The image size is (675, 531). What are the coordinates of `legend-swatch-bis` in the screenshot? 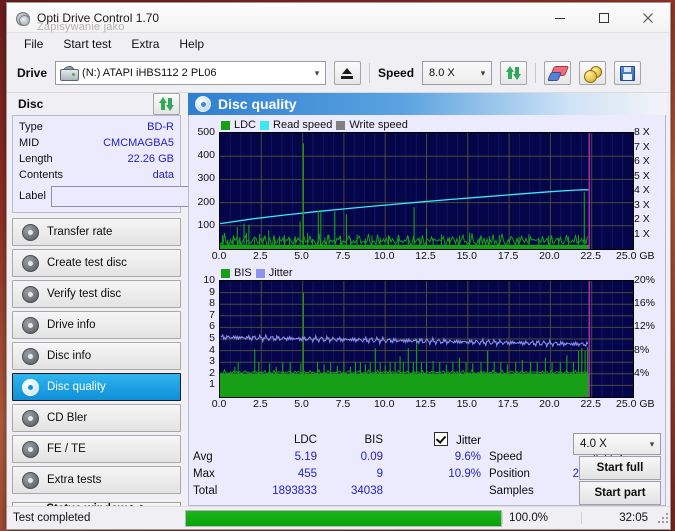 It's located at (225, 273).